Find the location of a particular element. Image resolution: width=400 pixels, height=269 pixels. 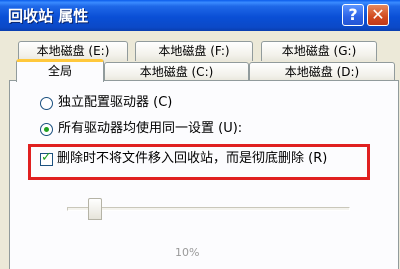

independent-config-label: 独立配置驱动器 (C) is located at coordinates (115, 103).